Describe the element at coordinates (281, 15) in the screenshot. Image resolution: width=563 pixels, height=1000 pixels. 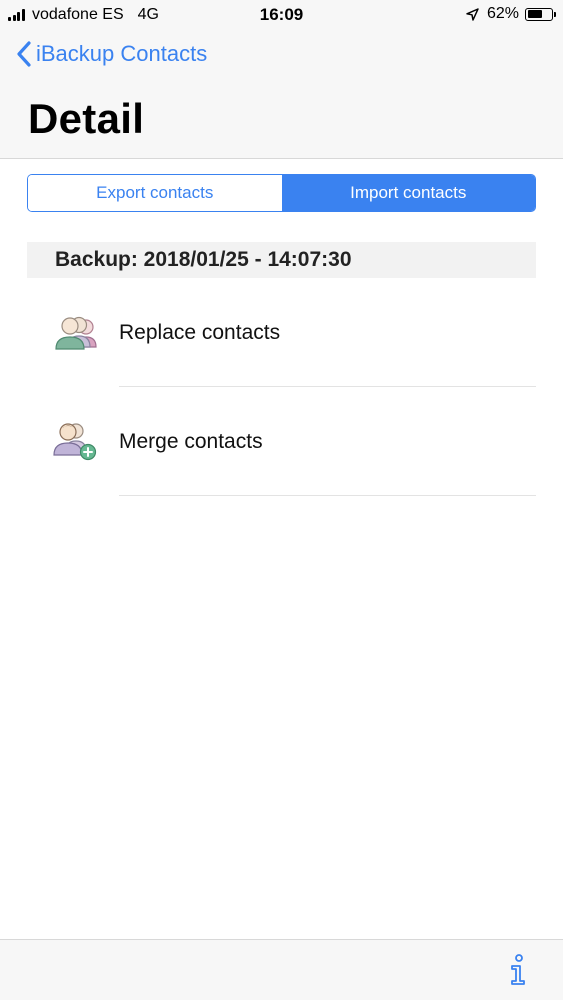
I see `status-bar: vodafone ES 4G 16:09 62%` at that location.